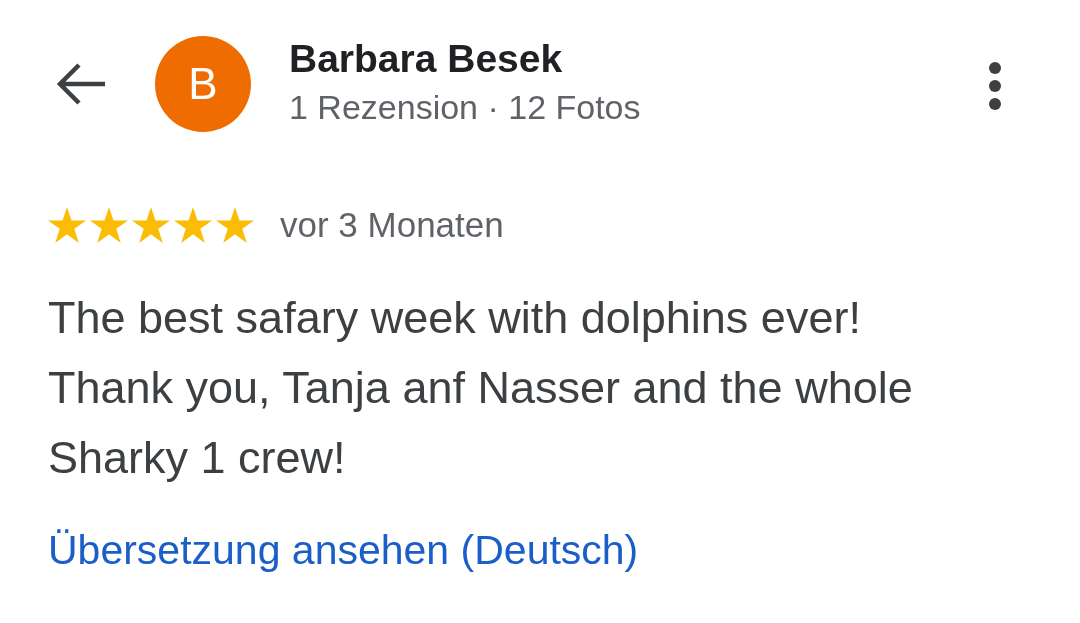  I want to click on back-arrow-icon, so click(81, 84).